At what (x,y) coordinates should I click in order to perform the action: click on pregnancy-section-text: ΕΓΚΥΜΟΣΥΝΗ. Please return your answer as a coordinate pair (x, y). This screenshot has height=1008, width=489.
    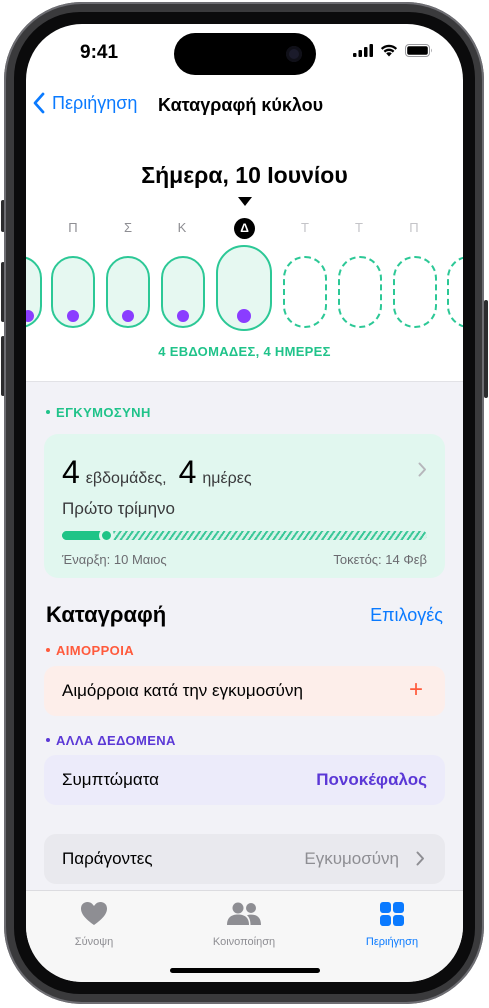
    Looking at the image, I should click on (103, 412).